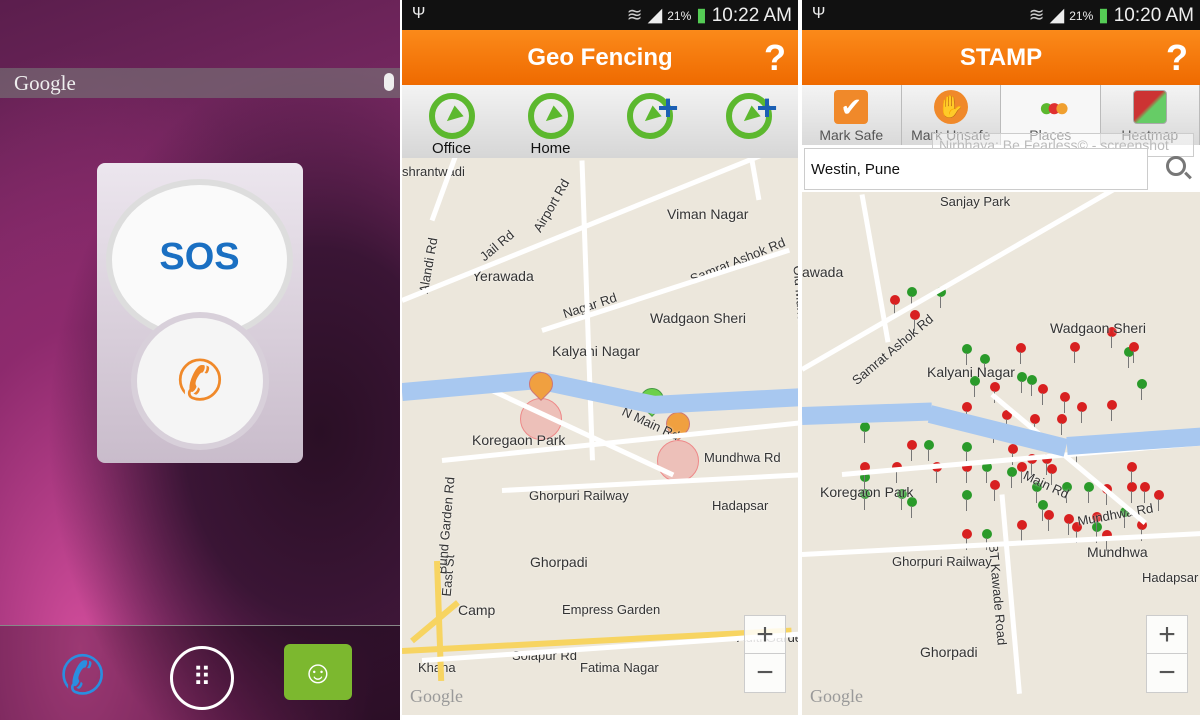 The image size is (1200, 720). I want to click on microphone-icon, so click(389, 82).